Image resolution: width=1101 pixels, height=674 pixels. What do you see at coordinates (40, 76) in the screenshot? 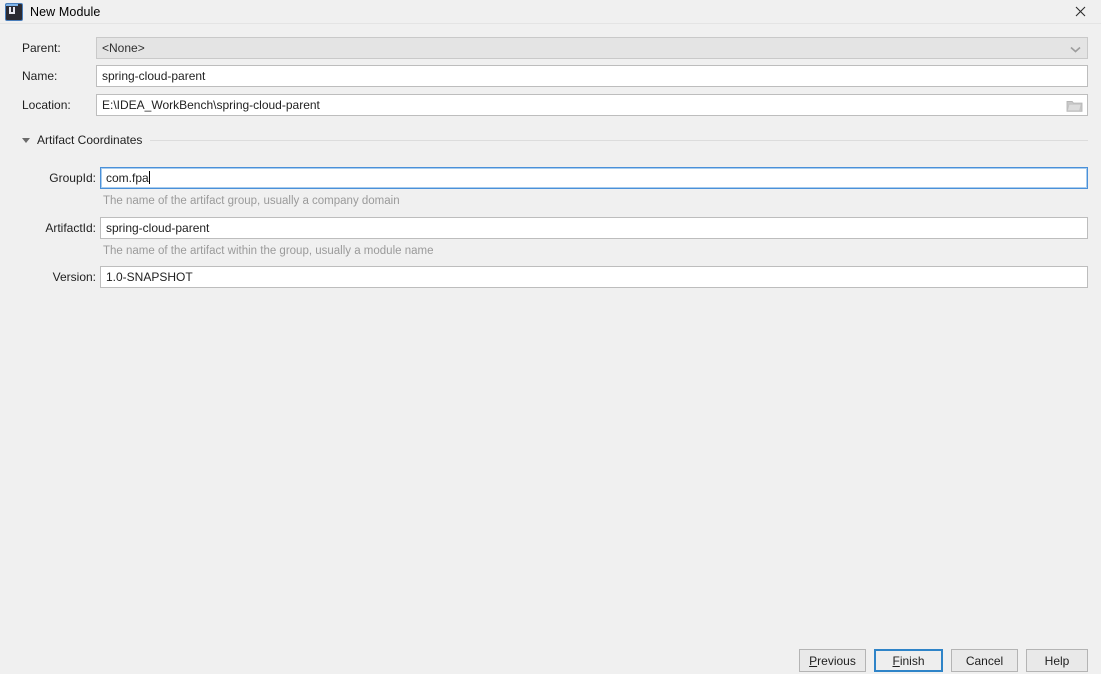
I see `name-label: Name:` at bounding box center [40, 76].